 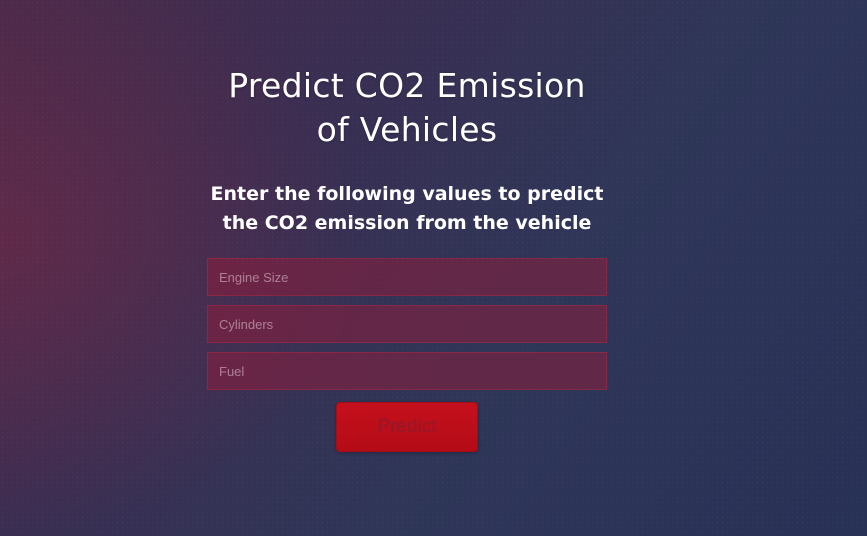 I want to click on predict-button: Predict, so click(x=407, y=427).